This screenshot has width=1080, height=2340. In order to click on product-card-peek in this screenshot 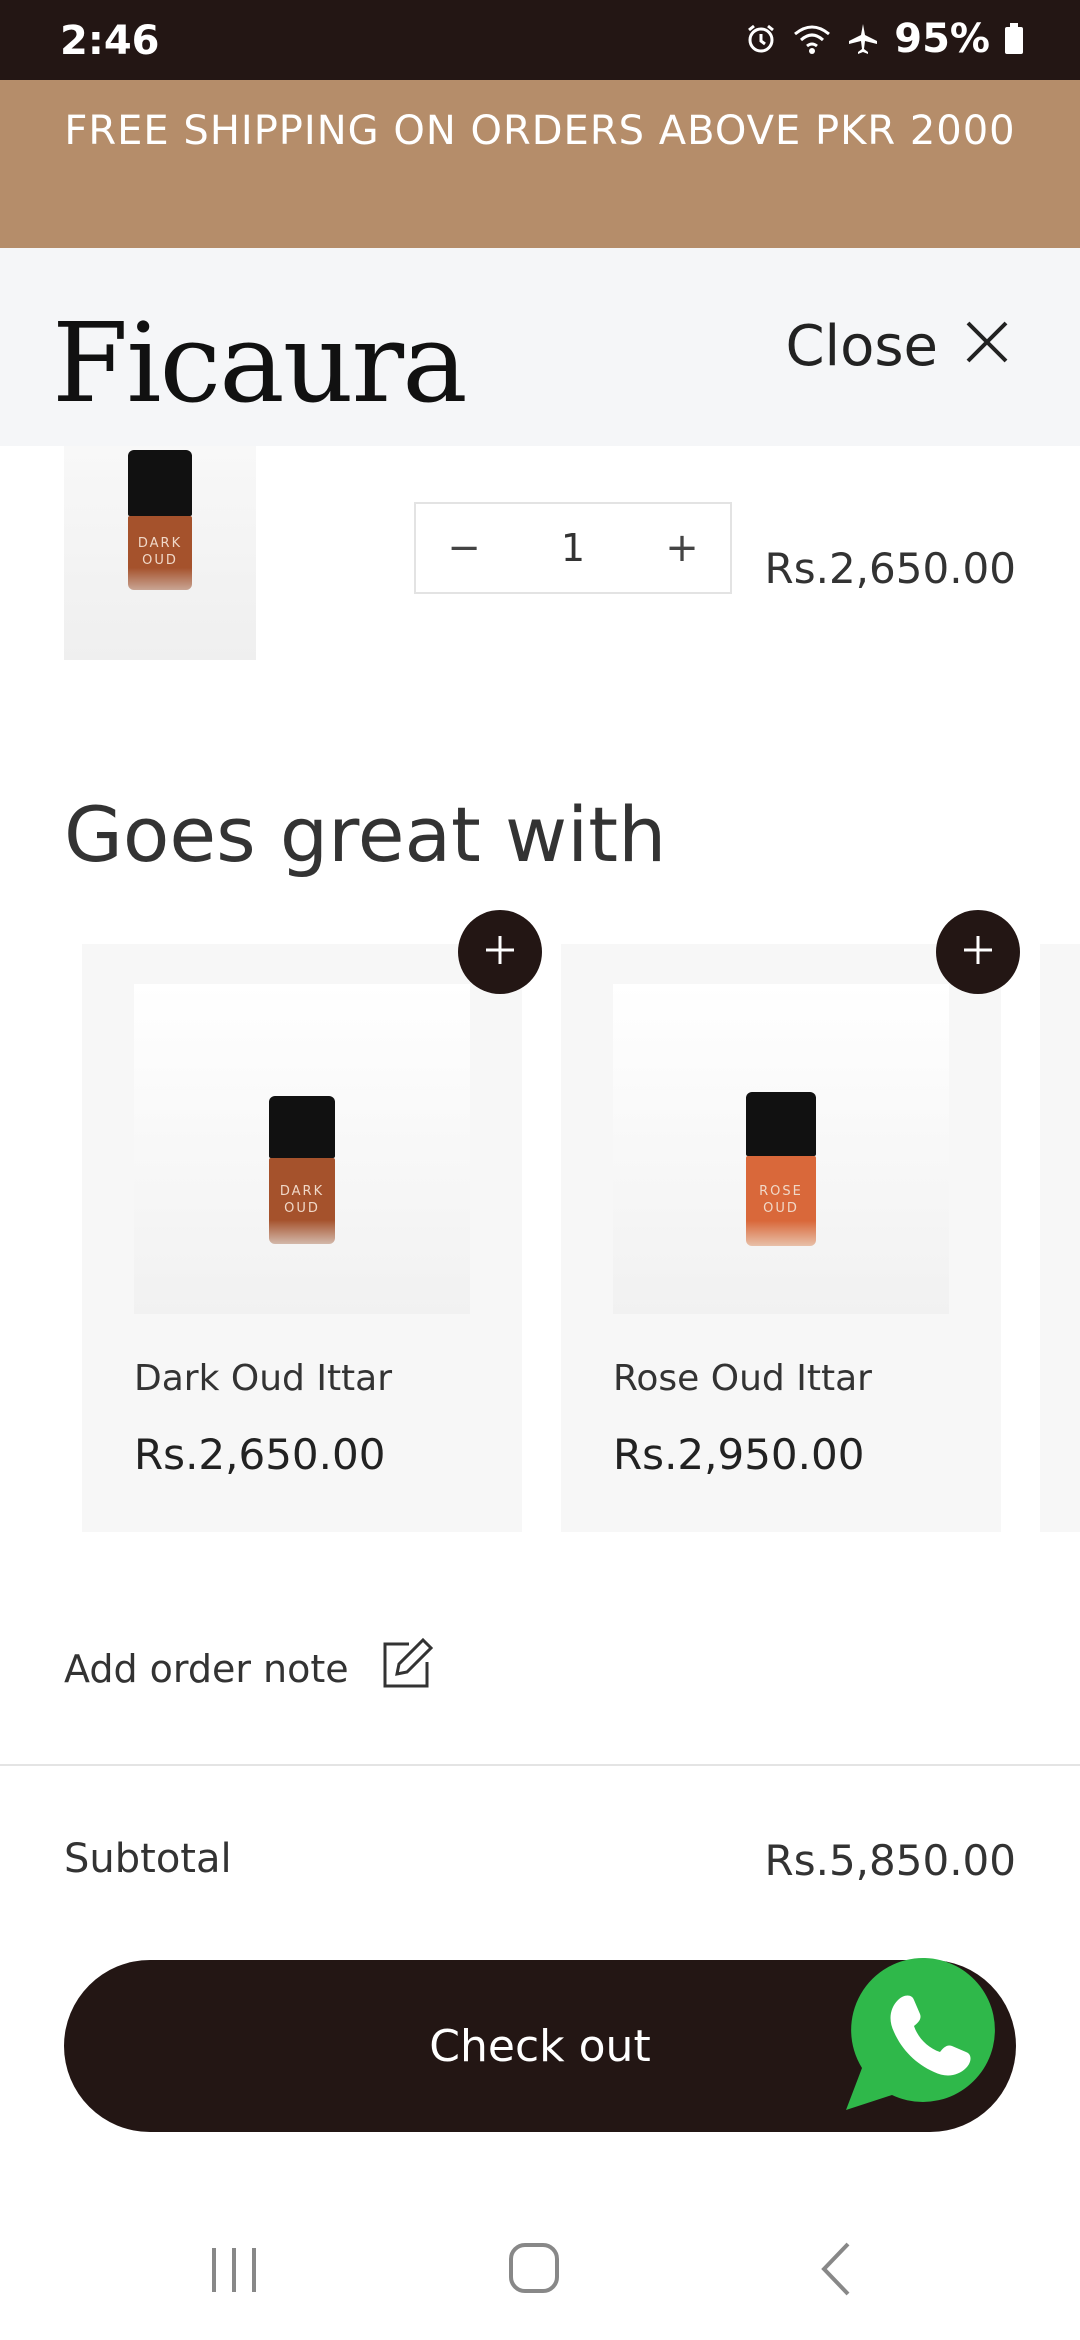, I will do `click(1060, 1238)`.